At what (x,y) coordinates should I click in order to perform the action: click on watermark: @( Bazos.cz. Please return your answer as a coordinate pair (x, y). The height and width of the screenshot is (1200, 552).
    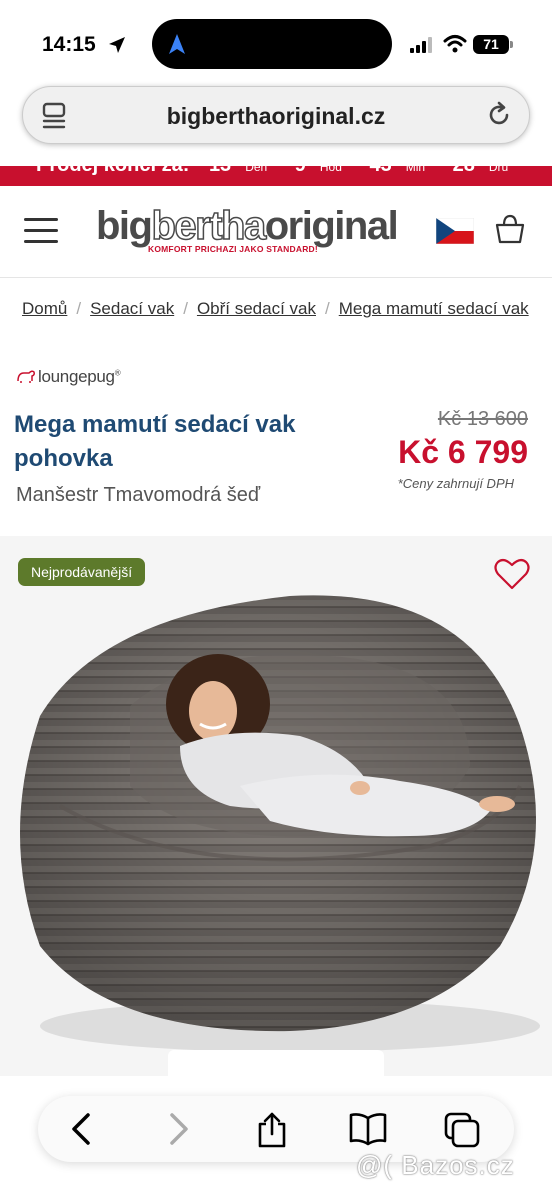
    Looking at the image, I should click on (435, 1165).